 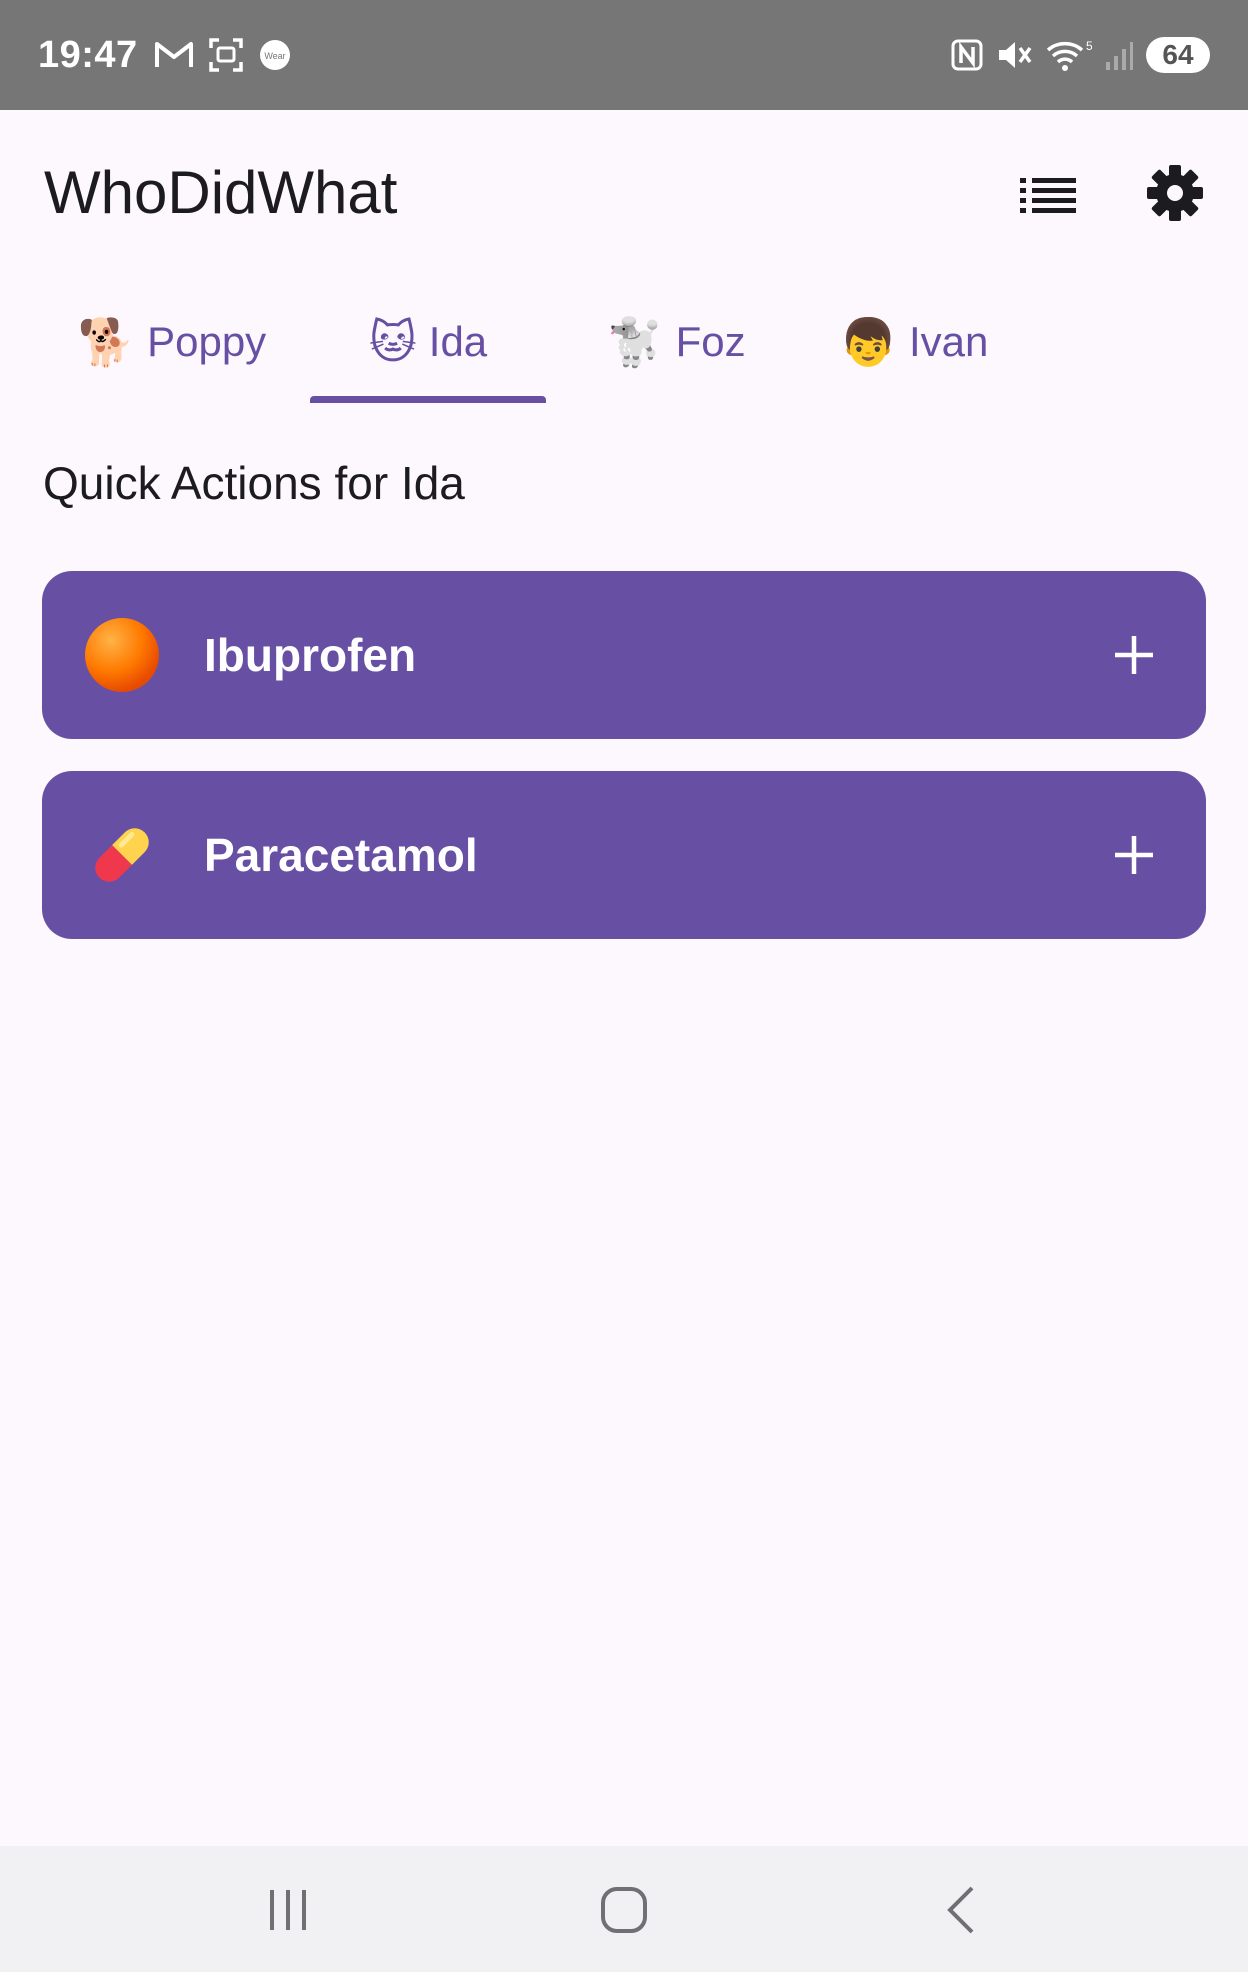 I want to click on tab-label: Ivan, so click(x=948, y=341).